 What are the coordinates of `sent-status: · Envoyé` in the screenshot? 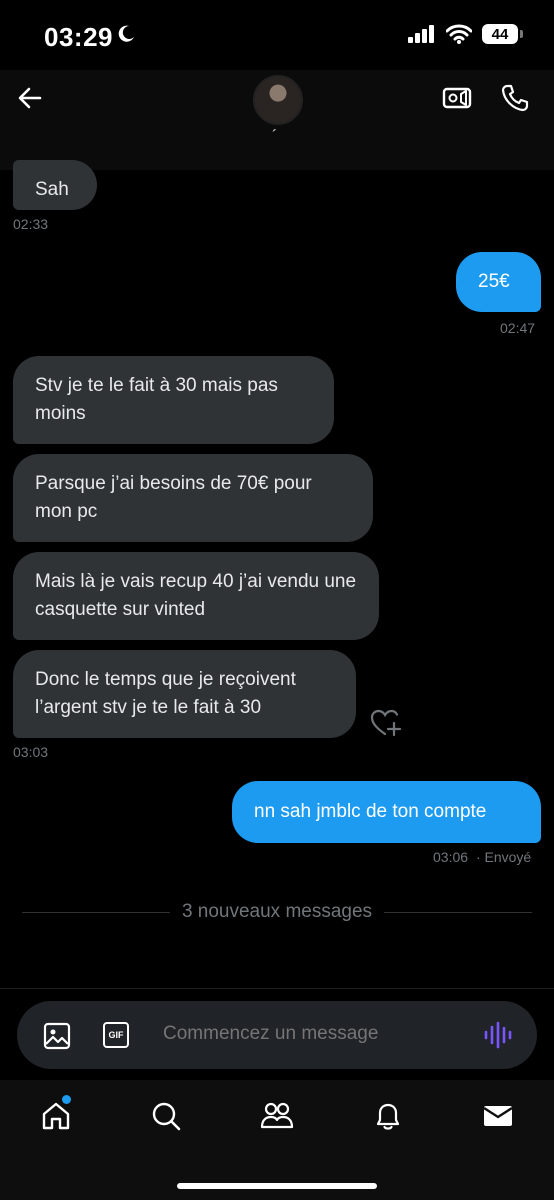 It's located at (503, 857).